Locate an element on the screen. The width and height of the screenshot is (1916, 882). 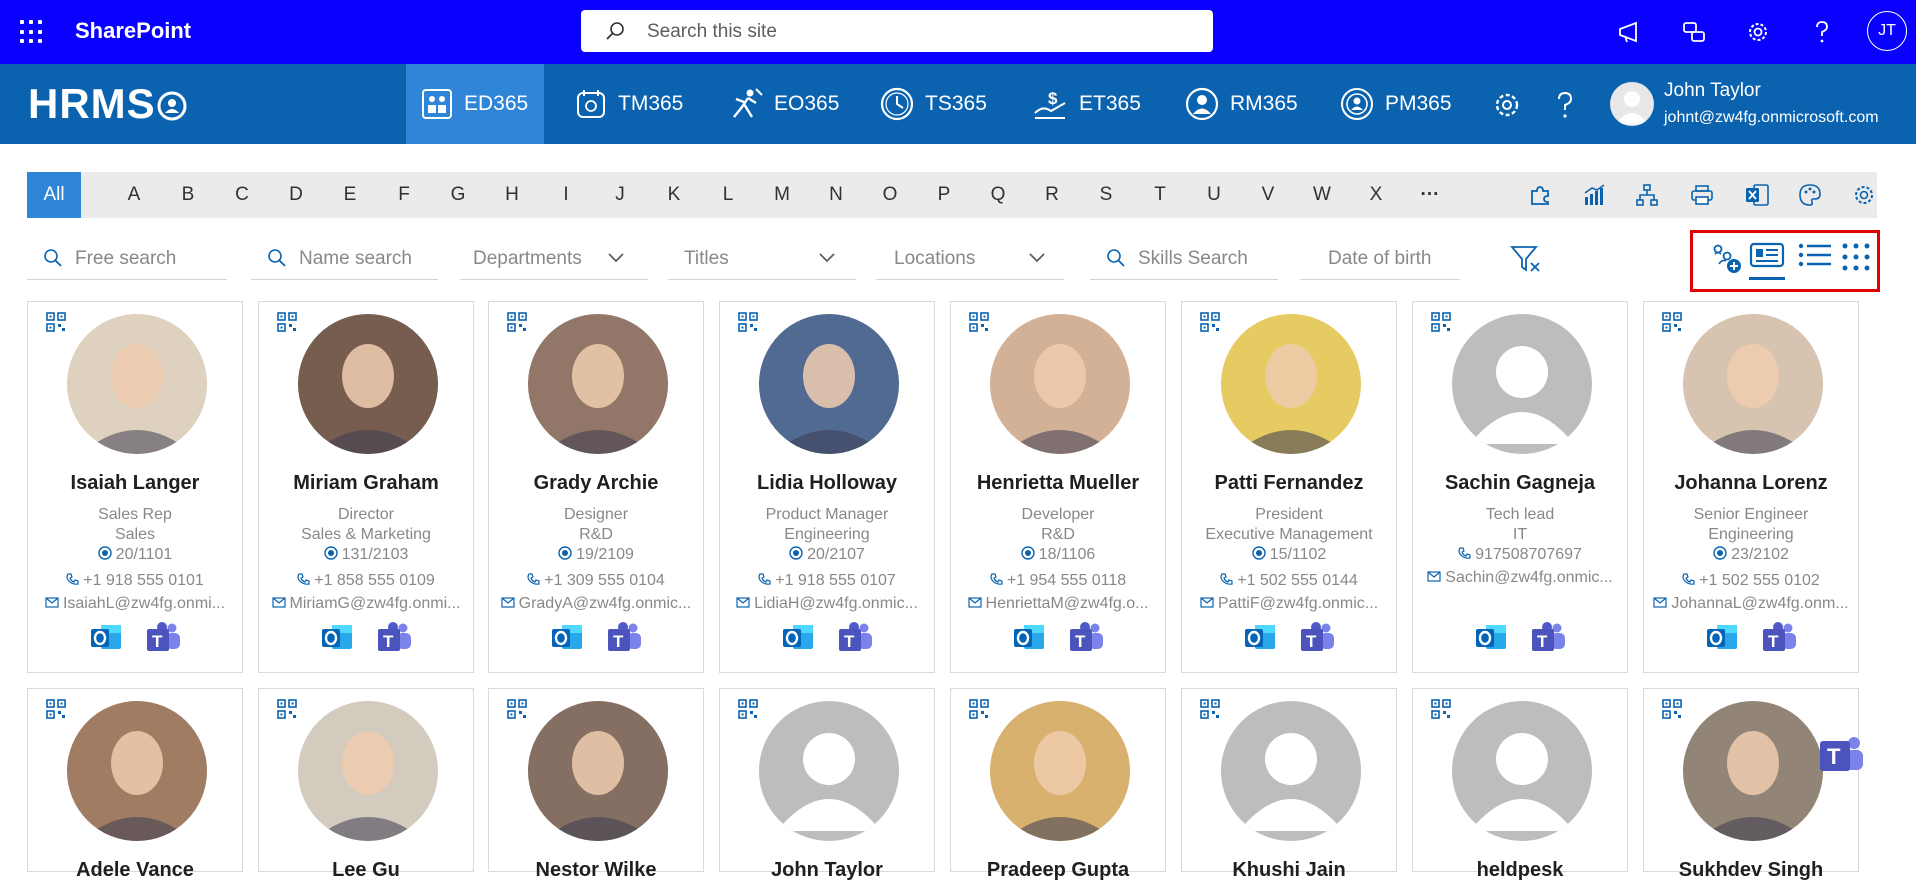
titles-dropdown: Titles is located at coordinates (762, 259).